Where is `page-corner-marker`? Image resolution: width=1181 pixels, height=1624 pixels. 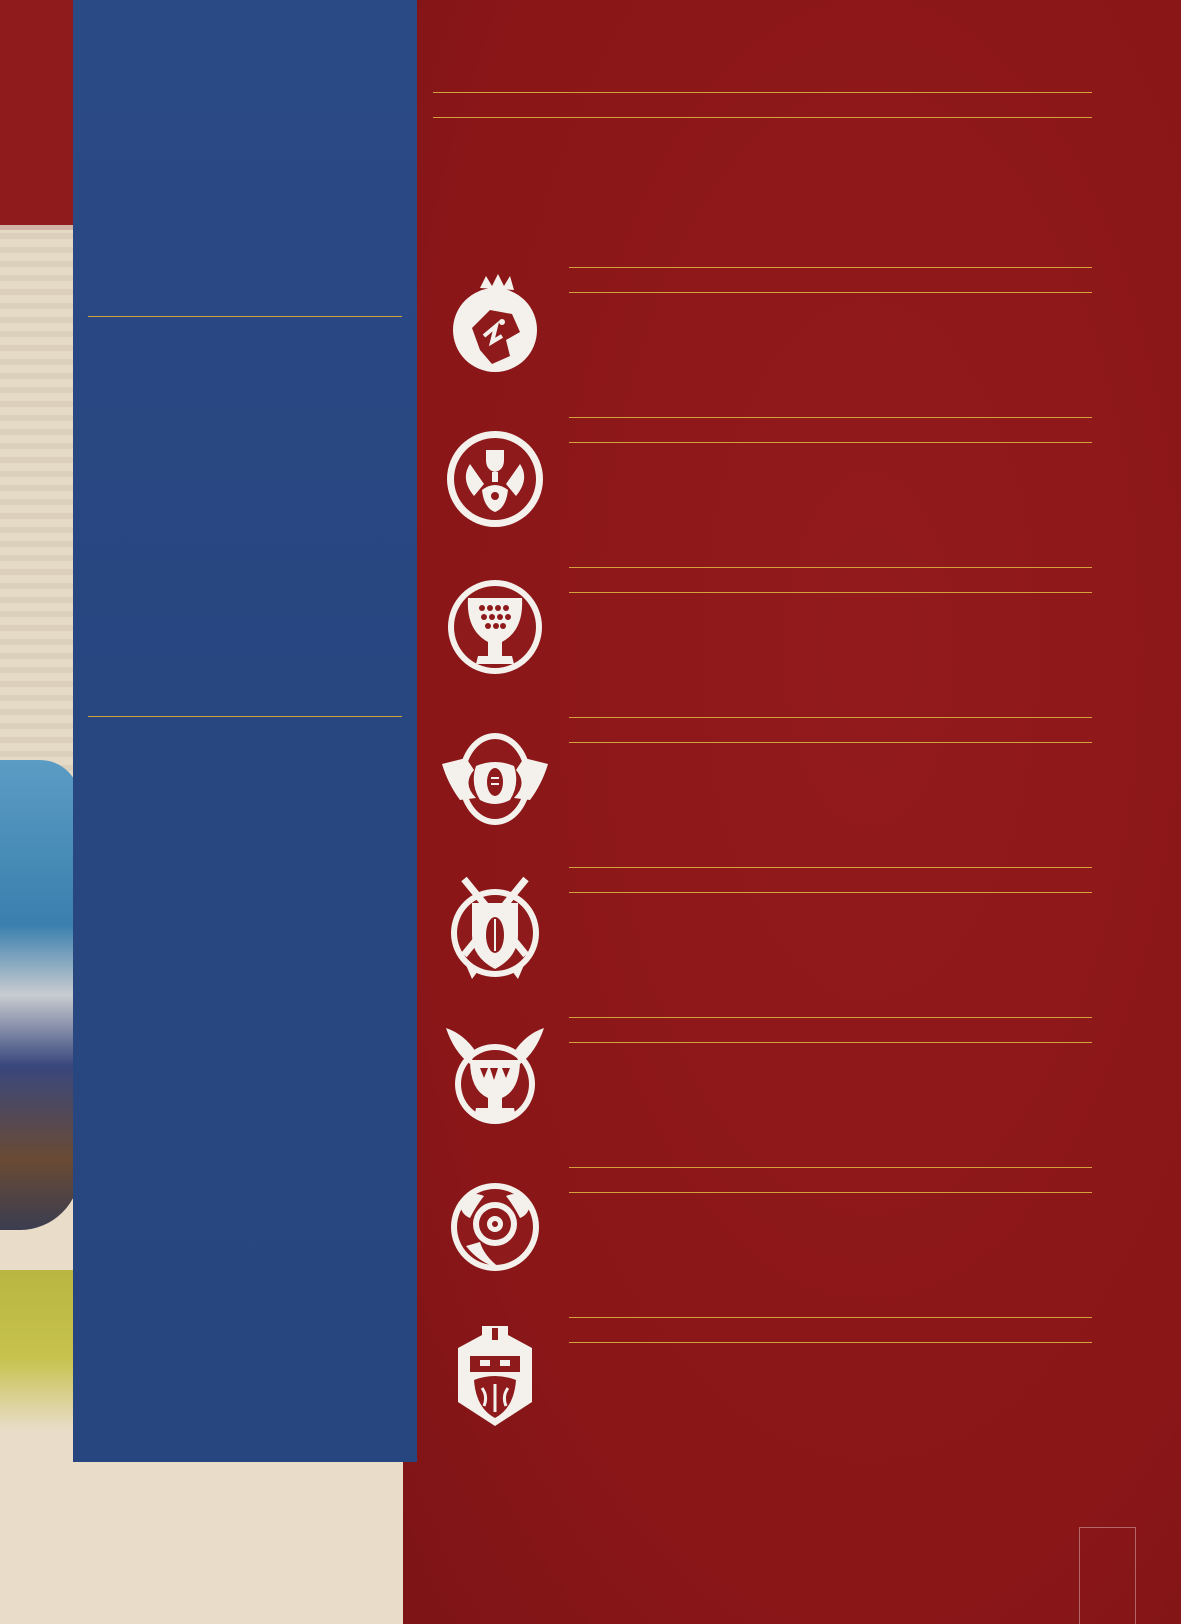 page-corner-marker is located at coordinates (1107, 1575).